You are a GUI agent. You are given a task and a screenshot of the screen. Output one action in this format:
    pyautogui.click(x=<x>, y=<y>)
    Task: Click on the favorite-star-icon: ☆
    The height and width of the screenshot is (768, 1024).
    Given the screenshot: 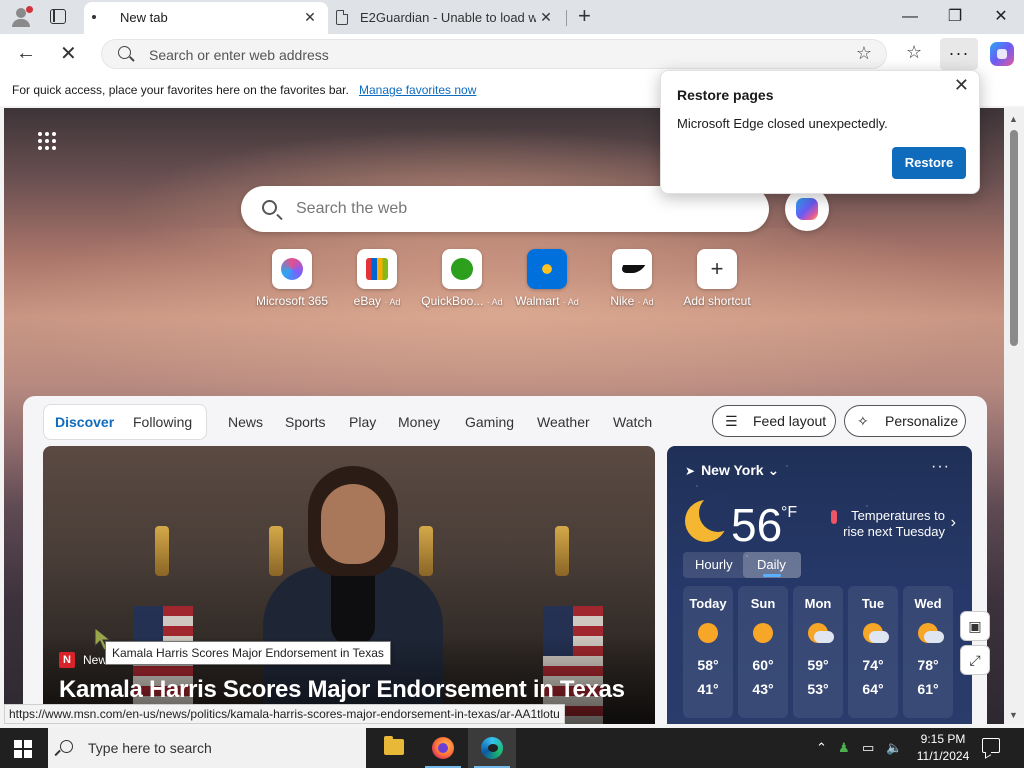 What is the action you would take?
    pyautogui.click(x=864, y=53)
    